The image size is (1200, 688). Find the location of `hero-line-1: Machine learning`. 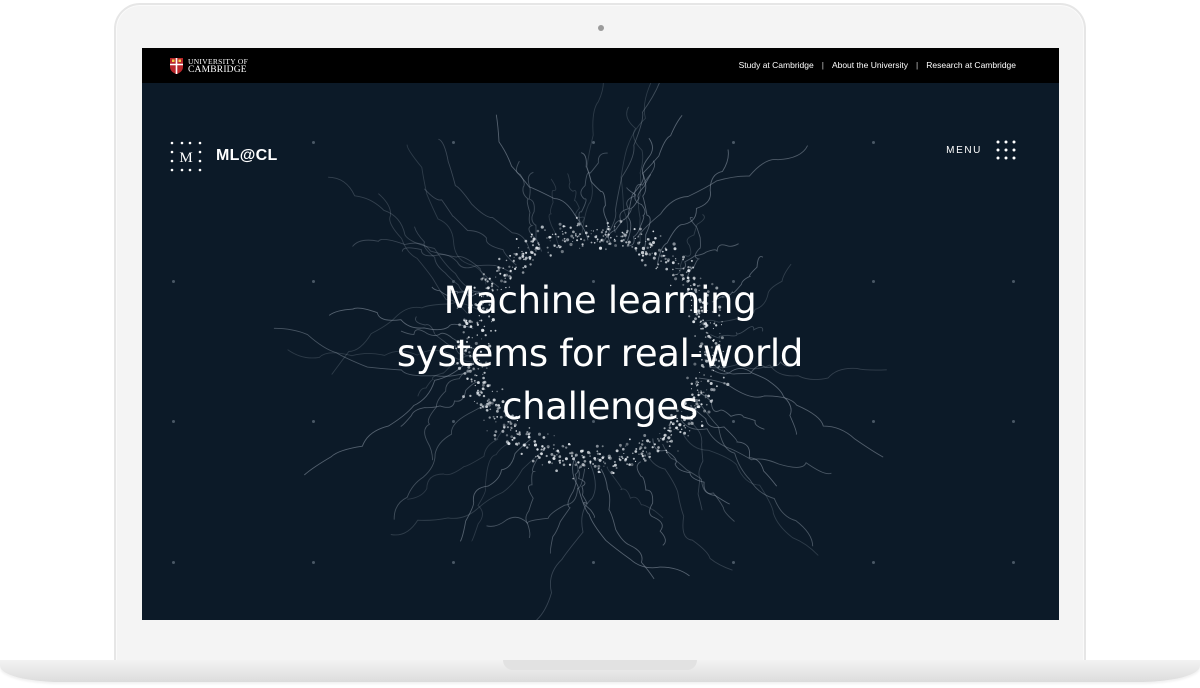

hero-line-1: Machine learning is located at coordinates (600, 300).